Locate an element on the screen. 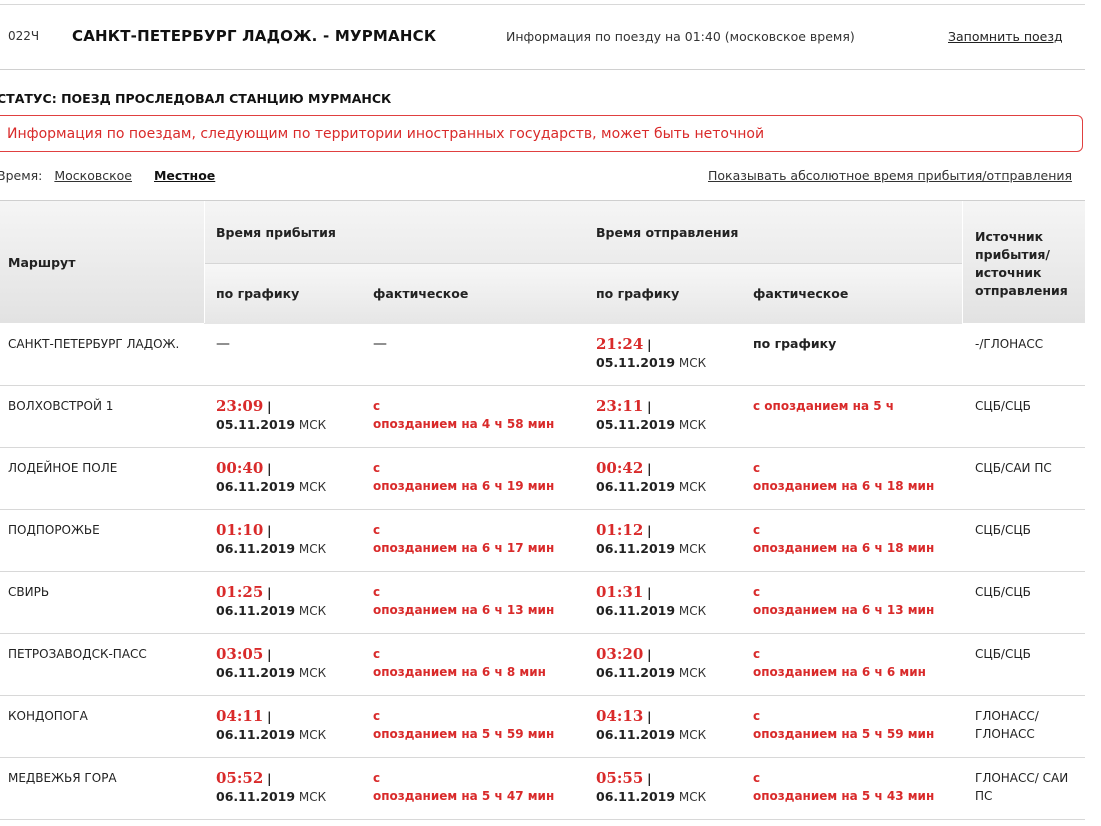 The width and height of the screenshot is (1101, 826). arrival-time: 01:10 is located at coordinates (240, 530).